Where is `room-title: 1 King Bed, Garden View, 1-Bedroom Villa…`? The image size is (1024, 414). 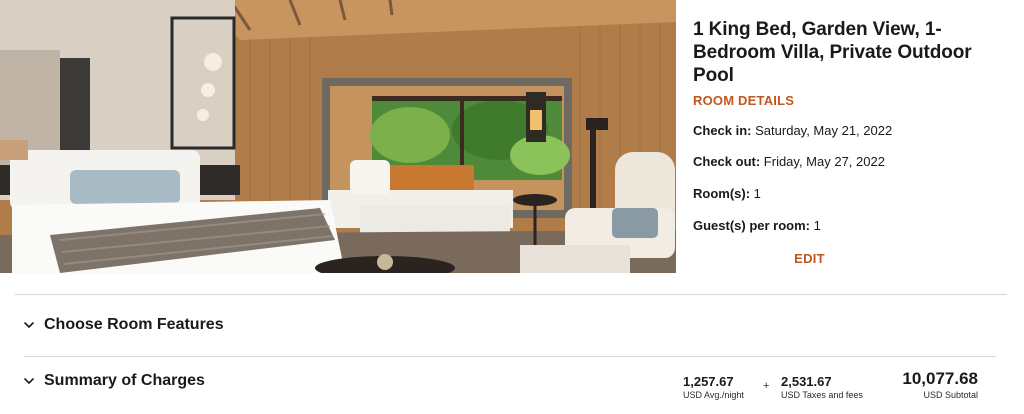 room-title: 1 King Bed, Garden View, 1-Bedroom Villa… is located at coordinates (832, 52).